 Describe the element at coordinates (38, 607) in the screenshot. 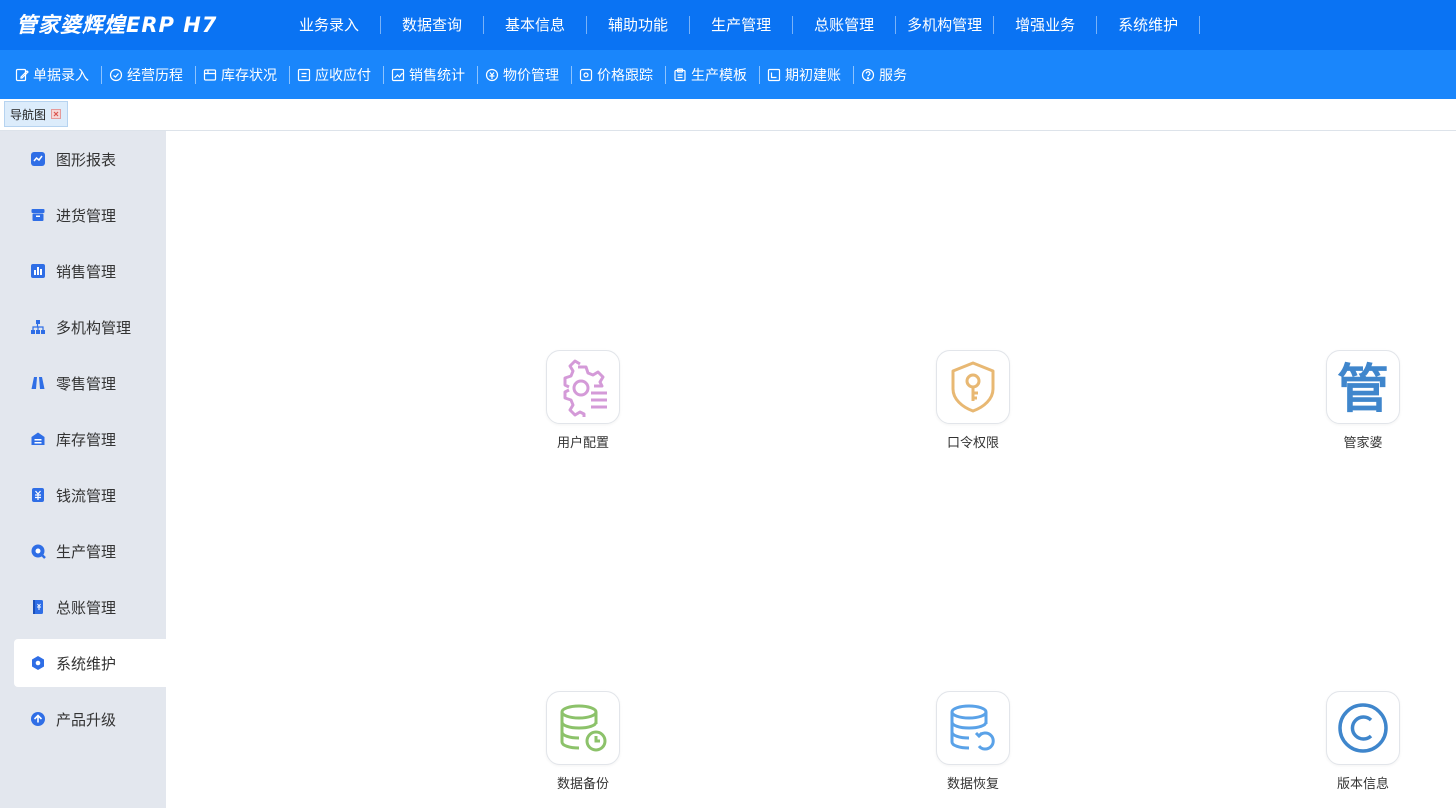

I see `ledger-icon` at that location.